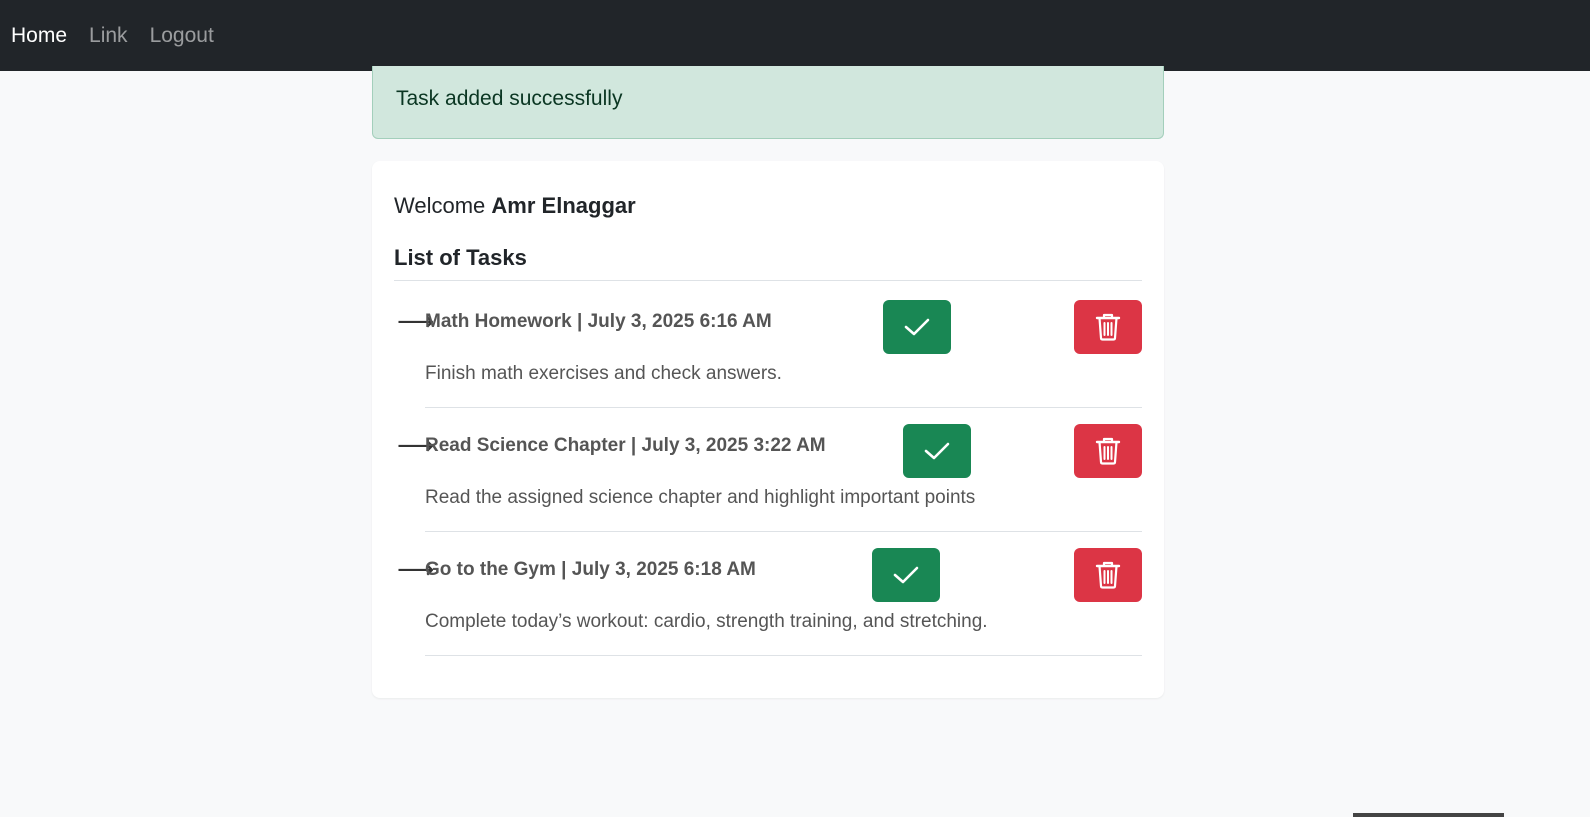 The height and width of the screenshot is (817, 1590). I want to click on success-alert: Task added successfully, so click(768, 102).